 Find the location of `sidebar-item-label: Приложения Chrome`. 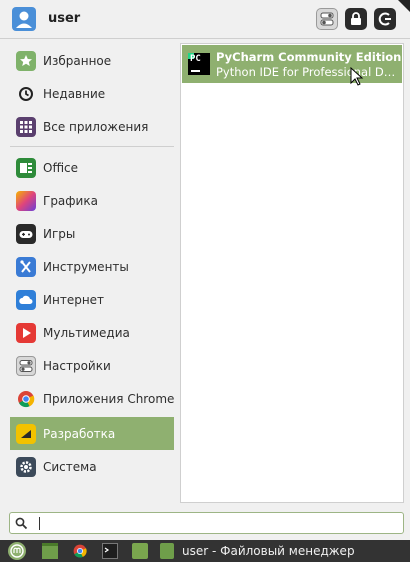

sidebar-item-label: Приложения Chrome is located at coordinates (109, 399).